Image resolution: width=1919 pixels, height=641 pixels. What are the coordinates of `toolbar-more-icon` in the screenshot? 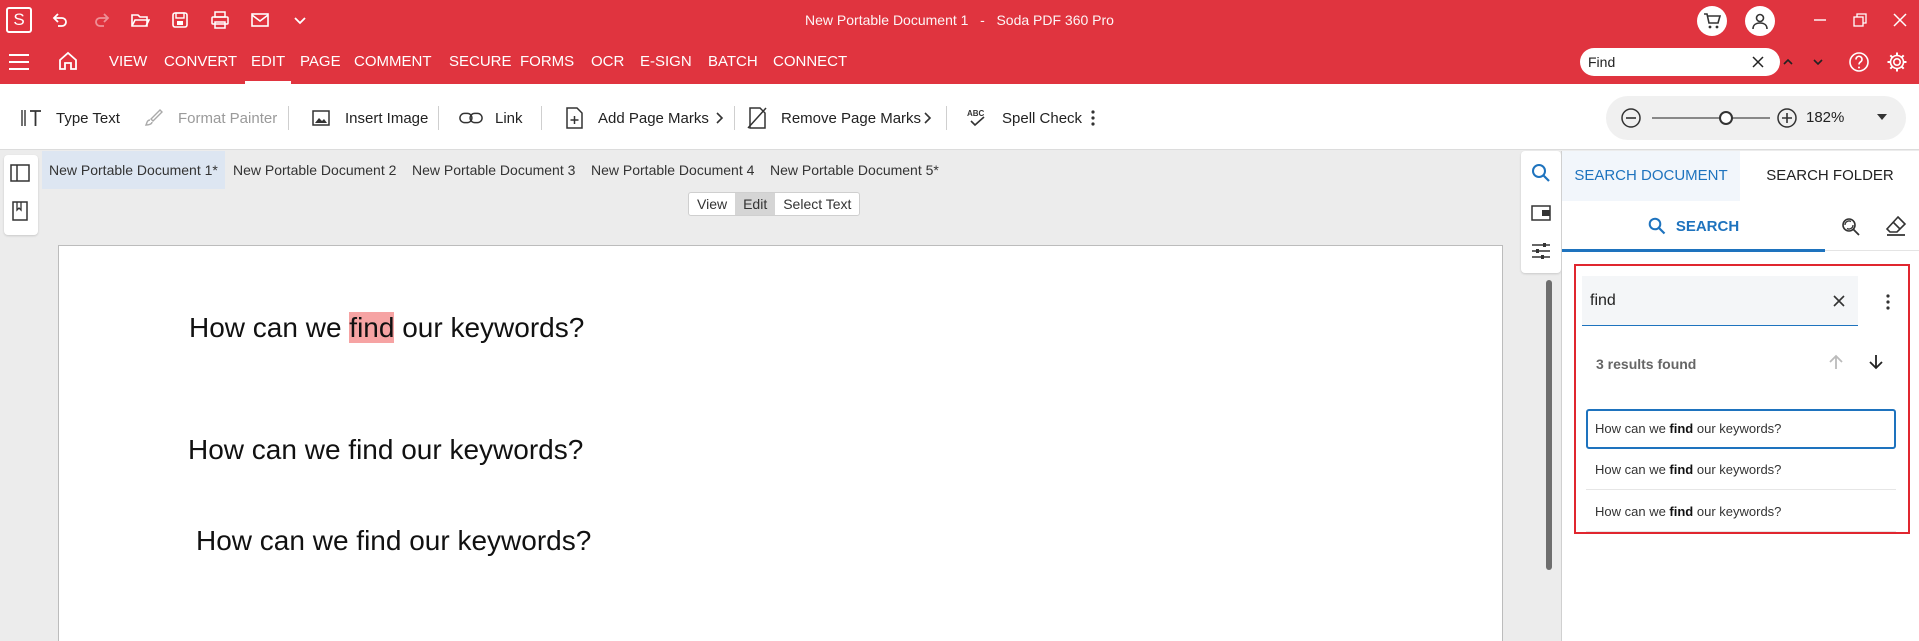 It's located at (1093, 118).